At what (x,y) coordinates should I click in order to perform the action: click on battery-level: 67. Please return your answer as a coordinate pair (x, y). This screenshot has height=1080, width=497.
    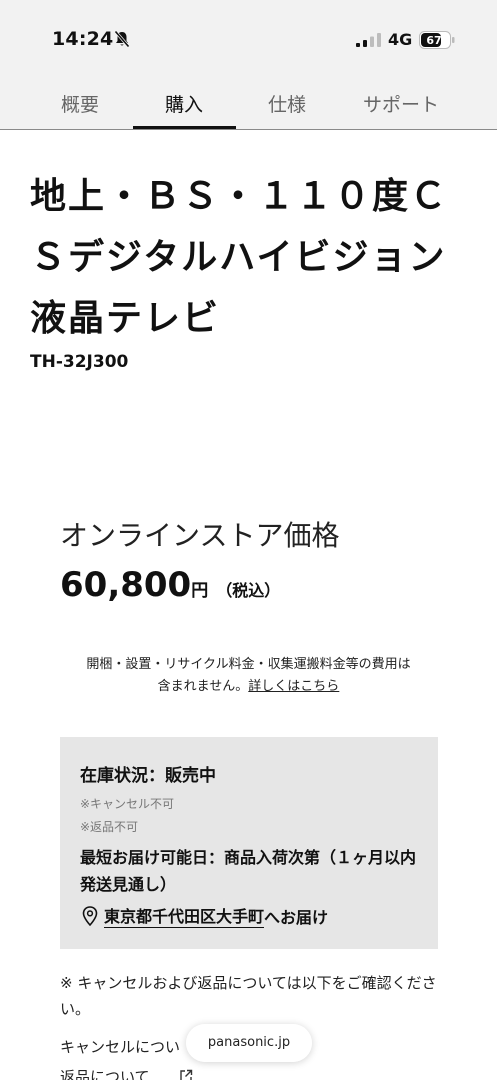
    Looking at the image, I should click on (433, 40).